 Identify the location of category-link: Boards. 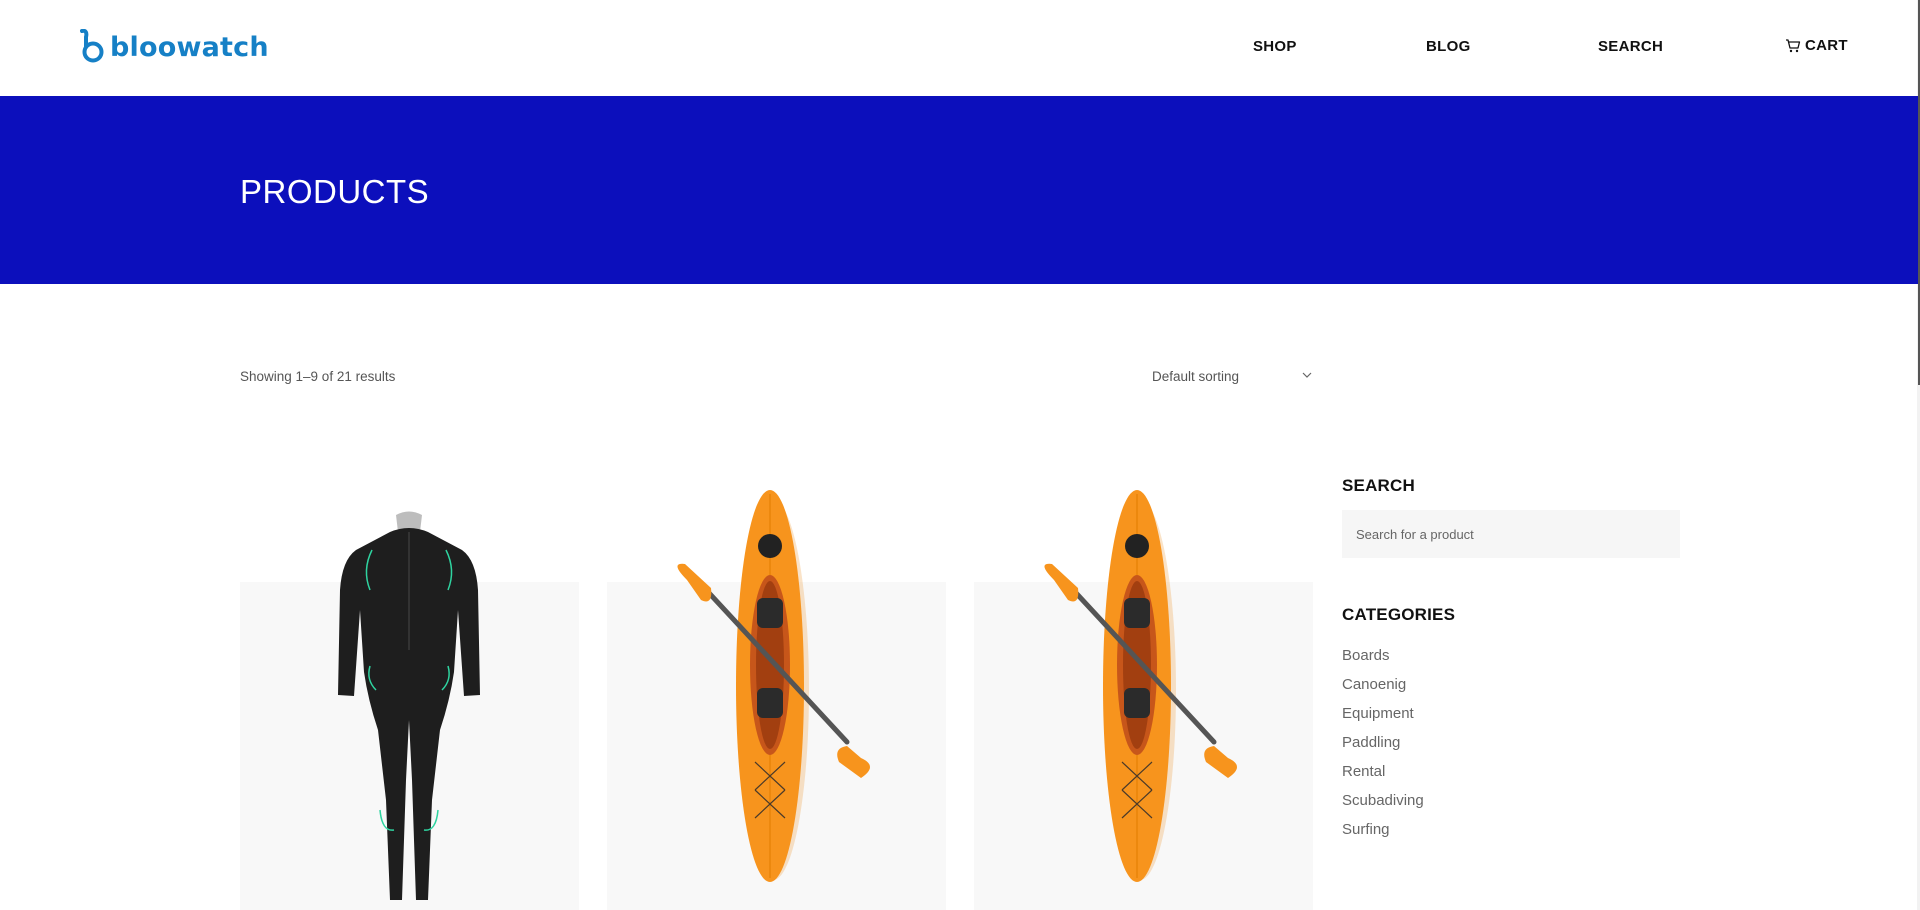
(1383, 661).